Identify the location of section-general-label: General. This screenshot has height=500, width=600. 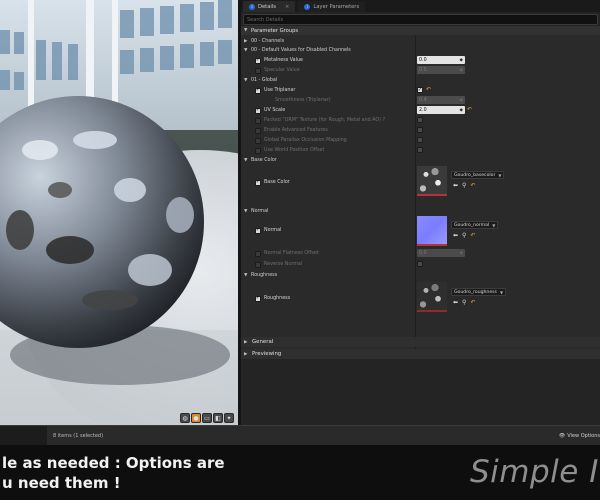
(263, 342).